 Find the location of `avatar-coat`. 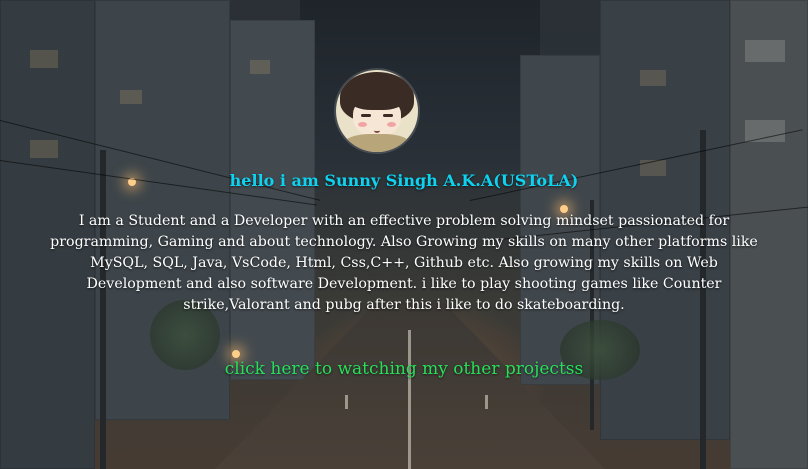

avatar-coat is located at coordinates (377, 143).